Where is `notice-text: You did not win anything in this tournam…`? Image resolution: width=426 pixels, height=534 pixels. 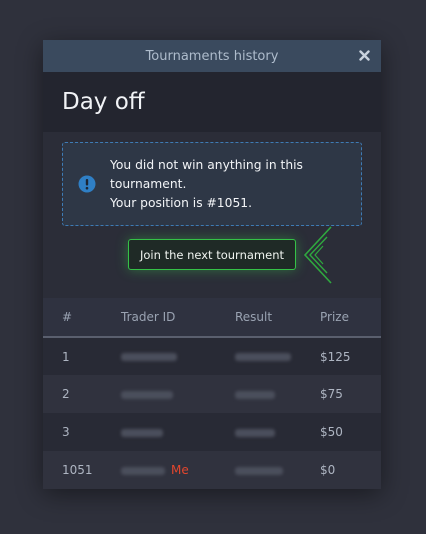 notice-text: You did not win anything in this tournam… is located at coordinates (206, 184).